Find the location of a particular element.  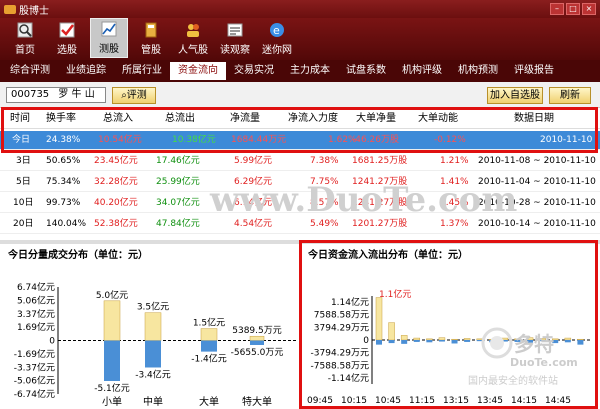

tab-fund-flow: 资金流向 is located at coordinates (198, 71).